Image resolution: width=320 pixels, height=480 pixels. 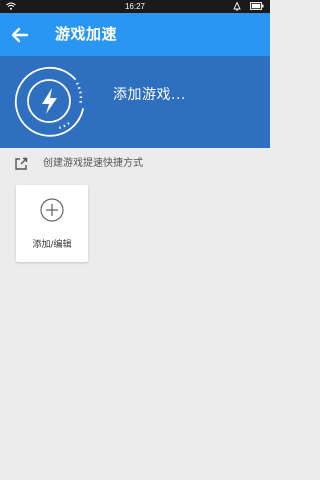 I want to click on bell-icon, so click(x=237, y=6).